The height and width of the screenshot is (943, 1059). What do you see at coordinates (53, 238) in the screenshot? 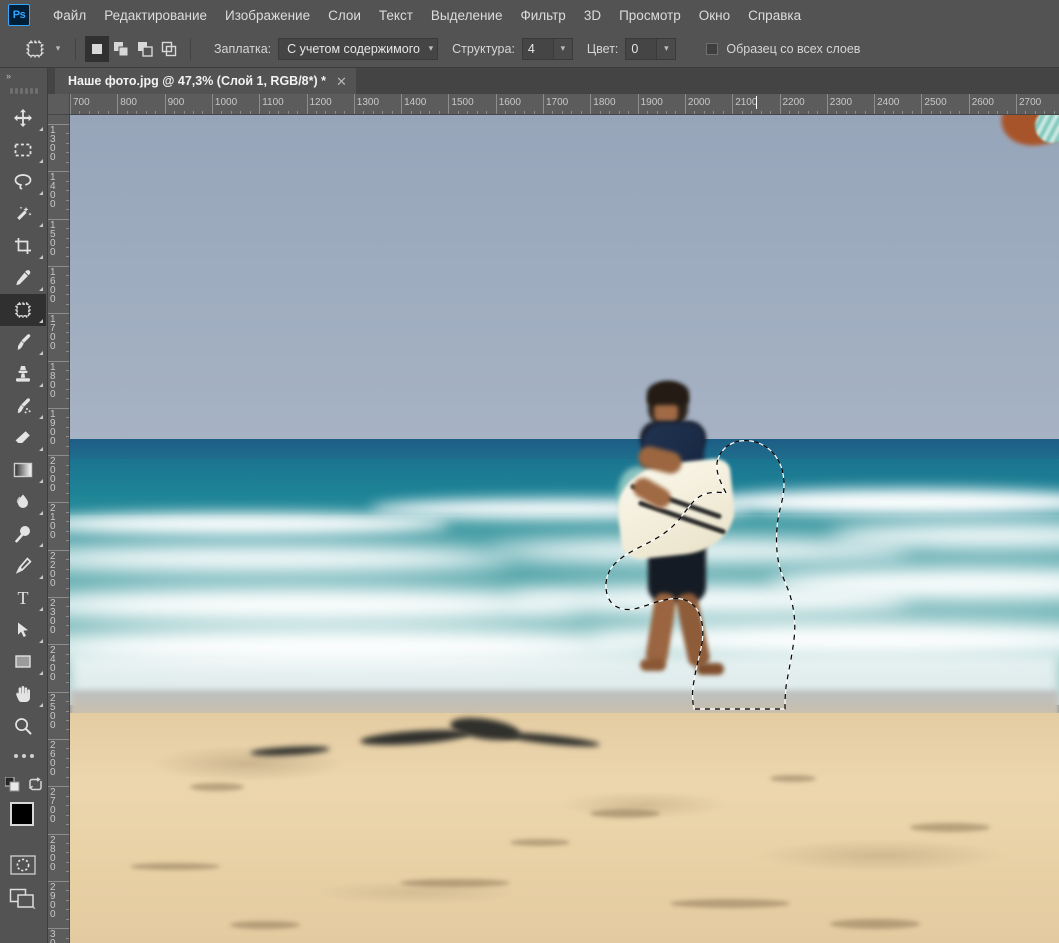
I see `ruler-label: 1500` at bounding box center [53, 238].